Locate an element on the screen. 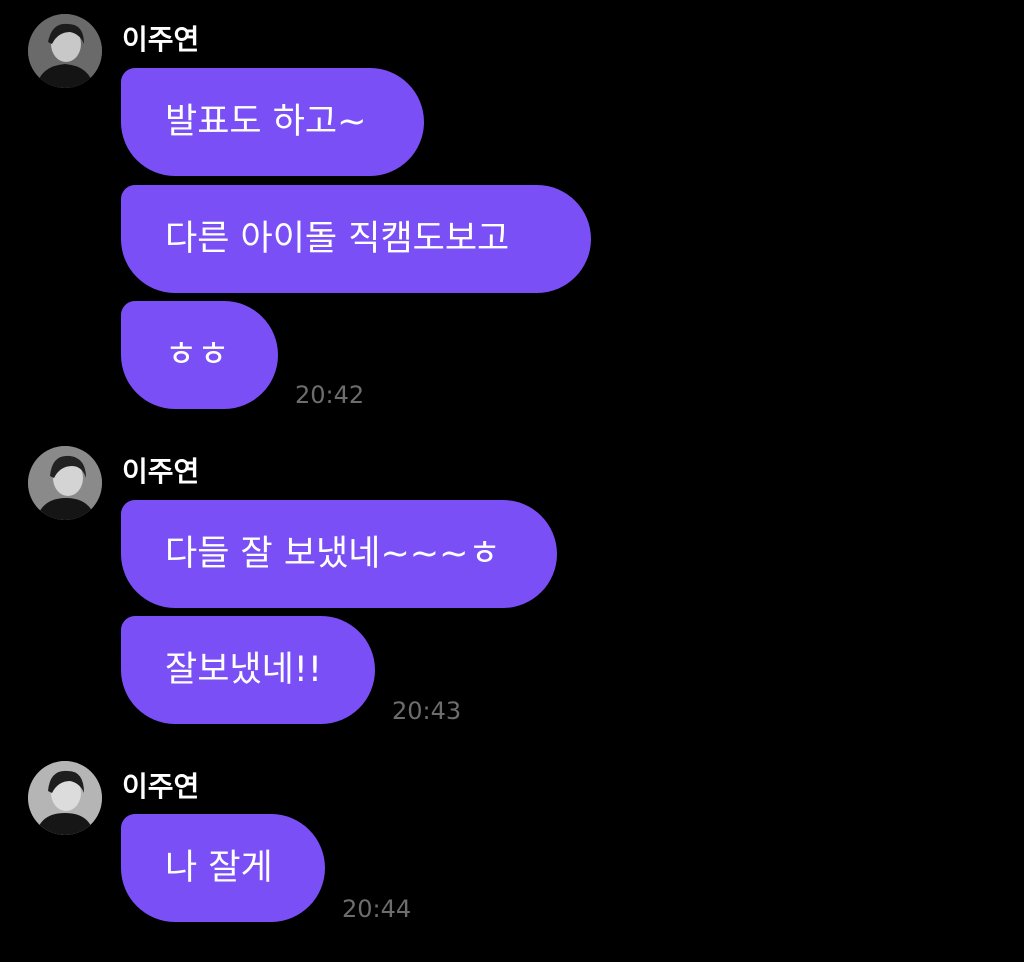 The image size is (1024, 962). message-bubble: 나 잘게 is located at coordinates (223, 868).